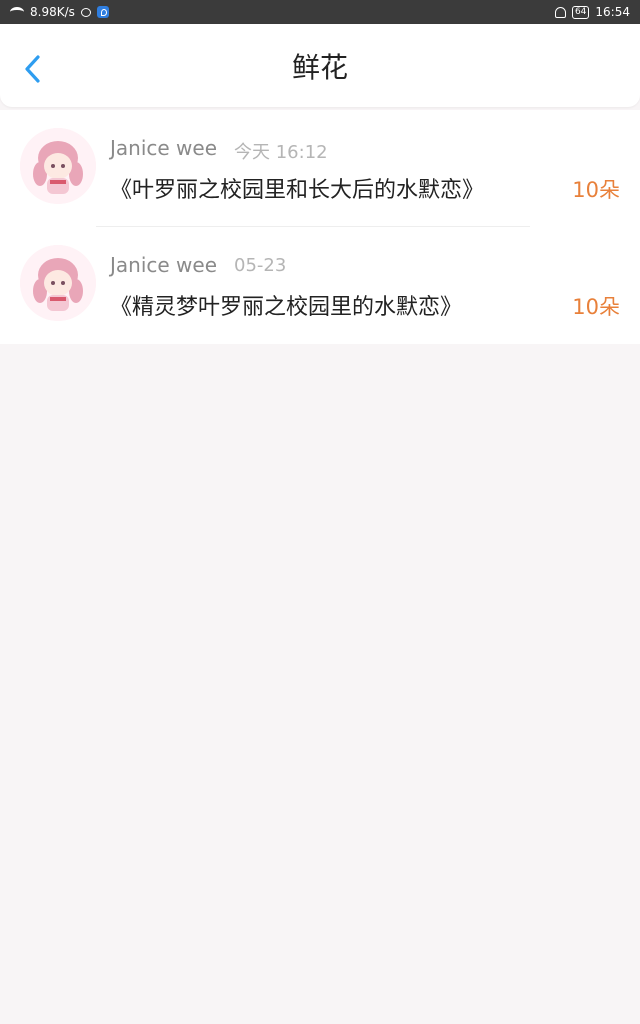 Image resolution: width=640 pixels, height=1024 pixels. What do you see at coordinates (281, 152) in the screenshot?
I see `timestamp: 今天 16:12` at bounding box center [281, 152].